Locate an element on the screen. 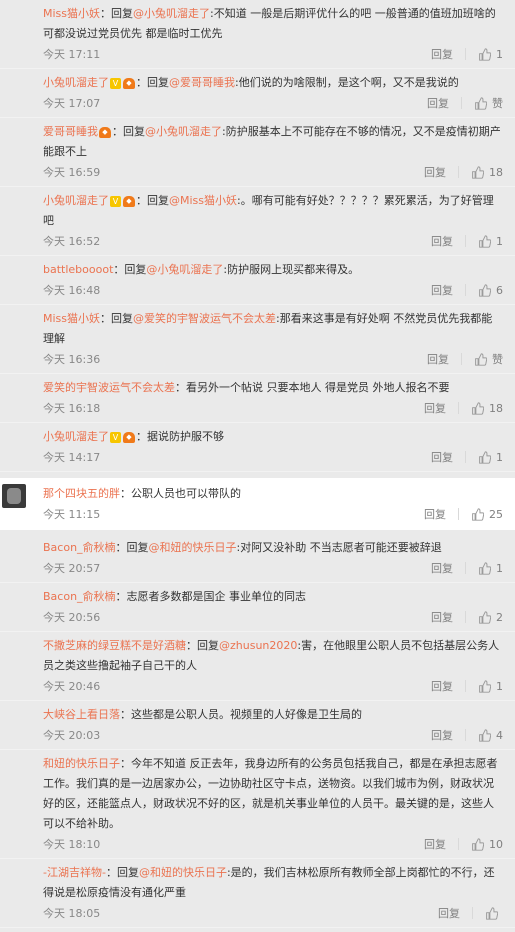 Image resolution: width=515 pixels, height=932 pixels. reply-mention: @zhusun2020 is located at coordinates (258, 645).